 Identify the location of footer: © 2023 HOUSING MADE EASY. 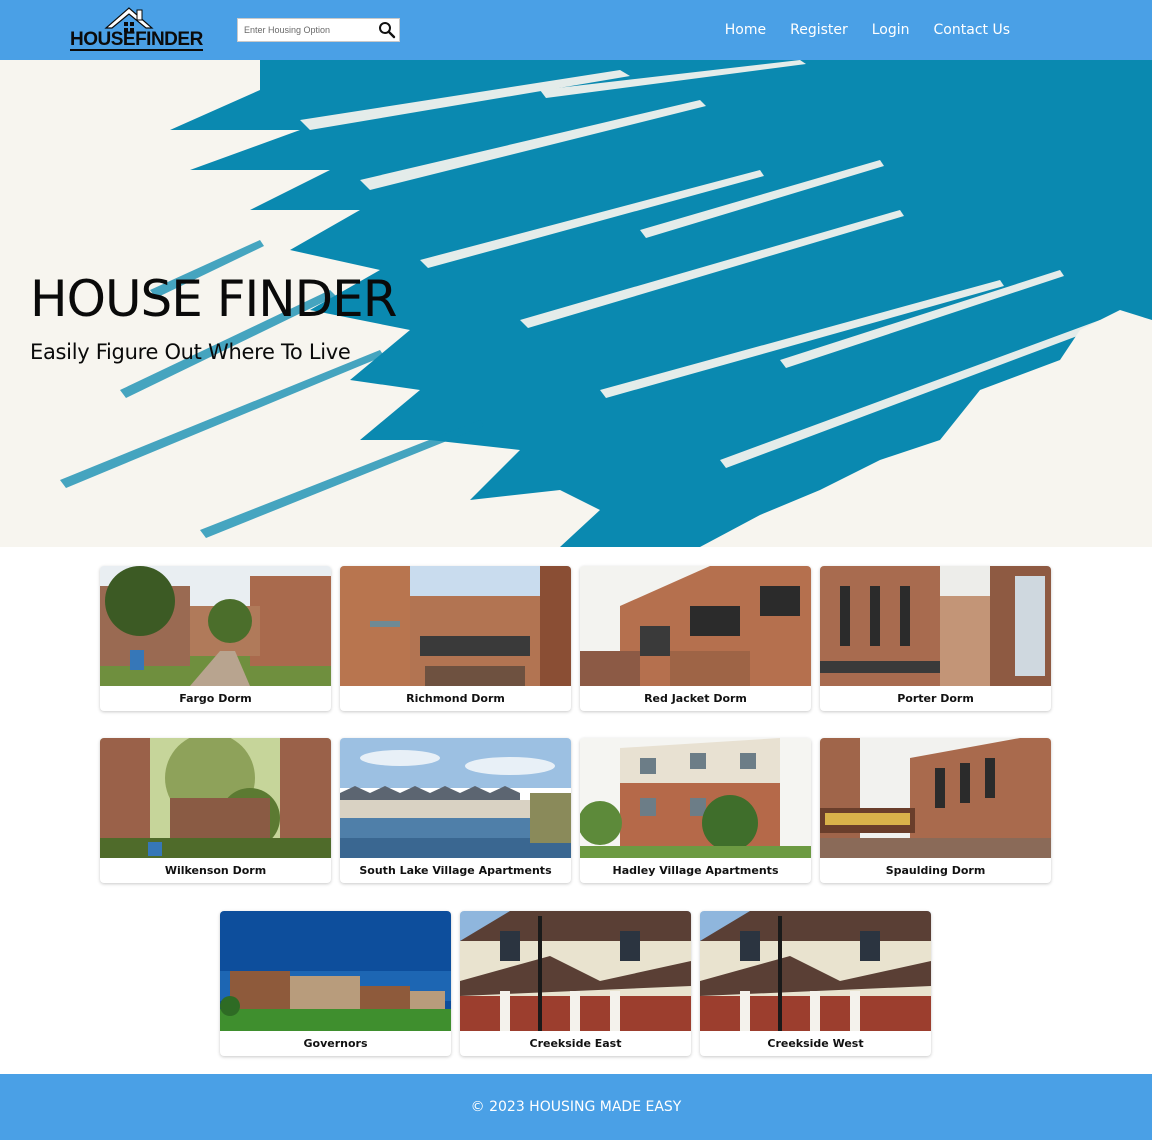
(576, 1107).